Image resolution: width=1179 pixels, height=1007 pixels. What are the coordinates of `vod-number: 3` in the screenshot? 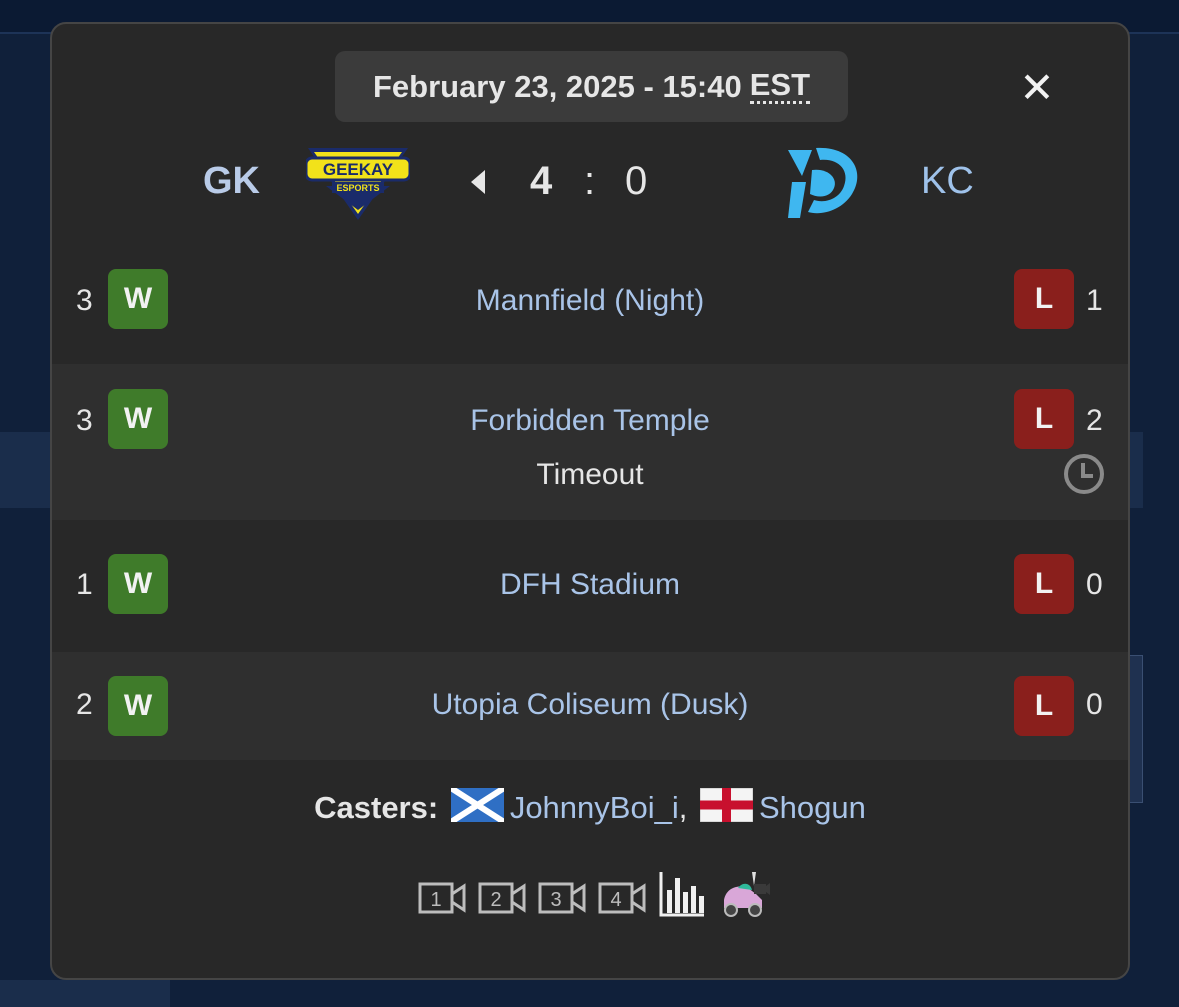 It's located at (555, 900).